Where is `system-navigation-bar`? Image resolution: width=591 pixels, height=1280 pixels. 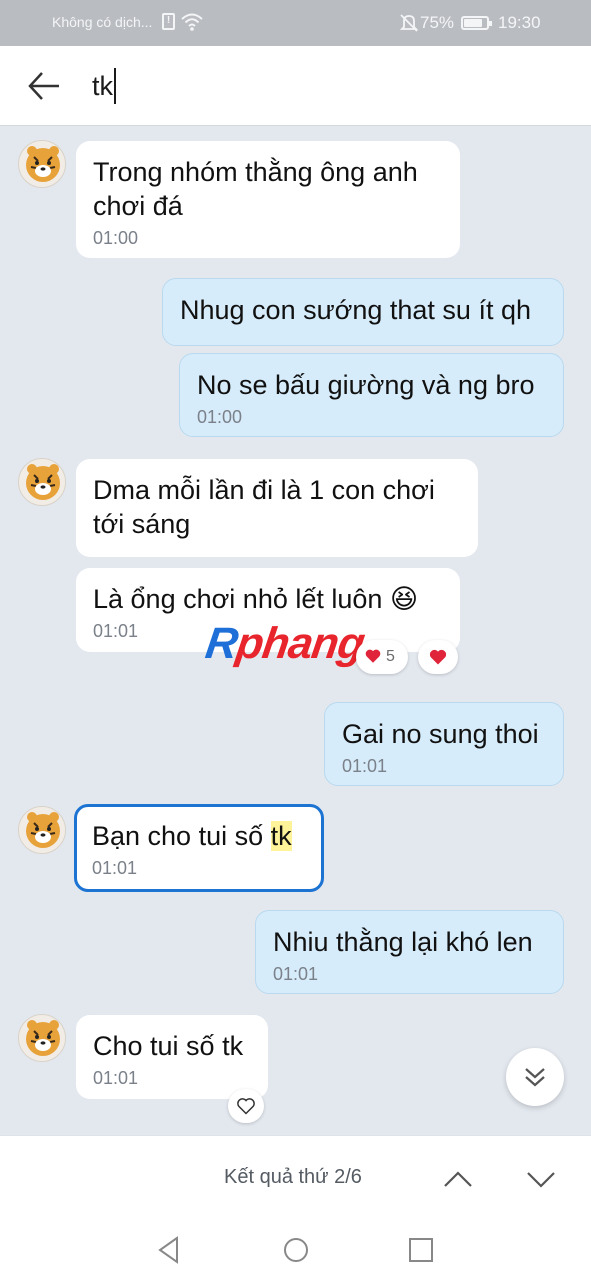 system-navigation-bar is located at coordinates (295, 1250).